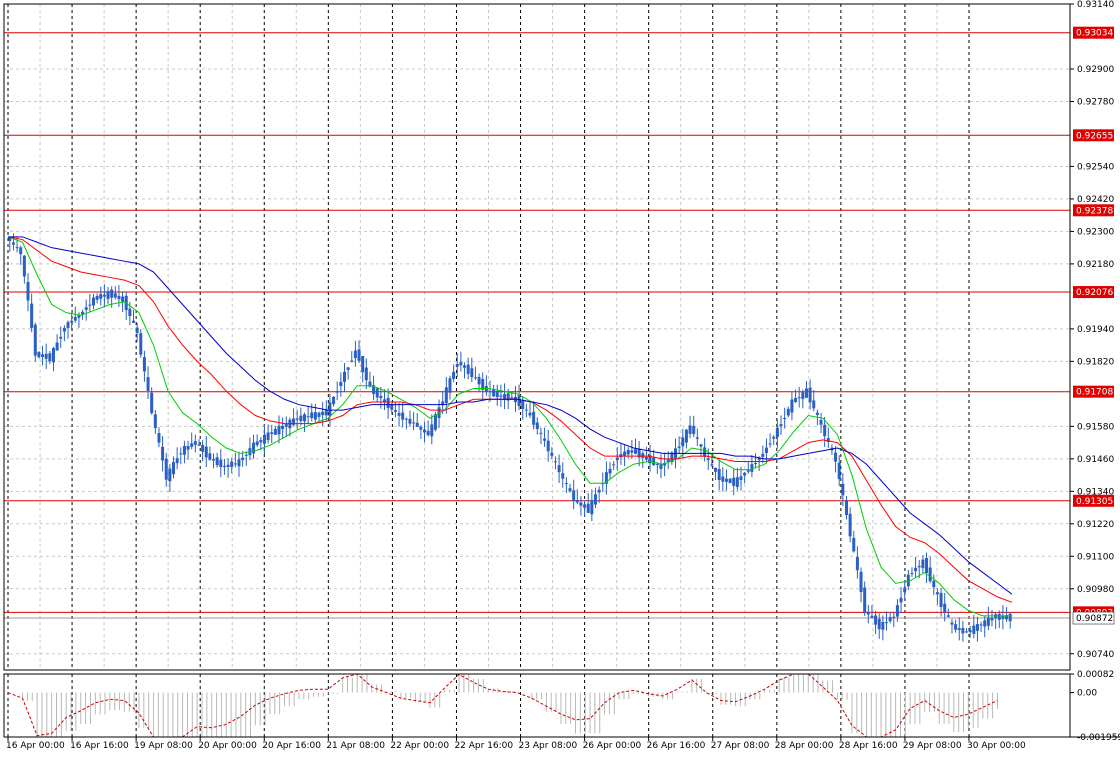 Image resolution: width=1120 pixels, height=758 pixels. What do you see at coordinates (1098, 738) in the screenshot?
I see `osc-tick-label: -0.001959` at bounding box center [1098, 738].